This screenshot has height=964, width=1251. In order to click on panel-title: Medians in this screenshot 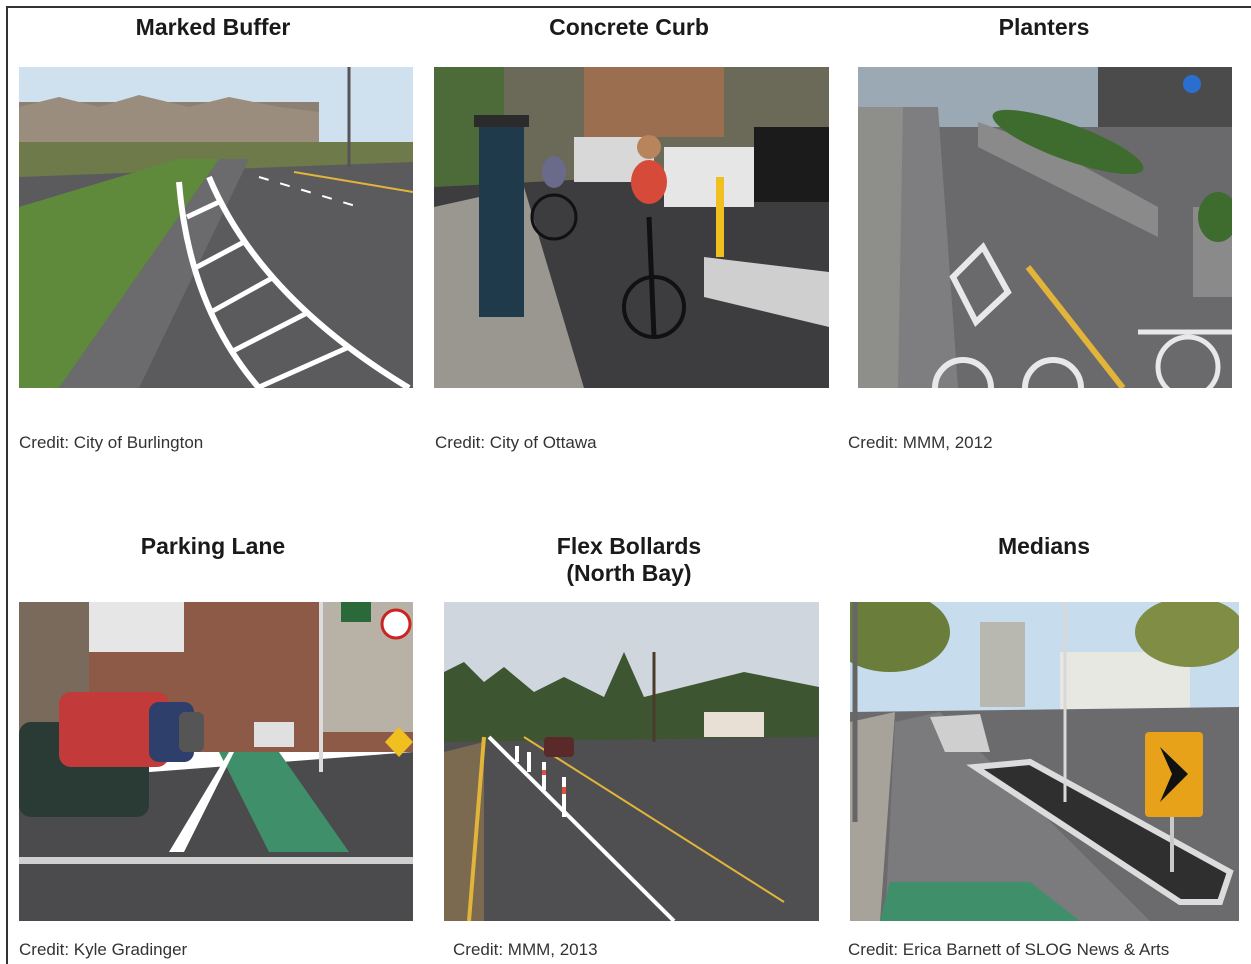, I will do `click(1044, 546)`.